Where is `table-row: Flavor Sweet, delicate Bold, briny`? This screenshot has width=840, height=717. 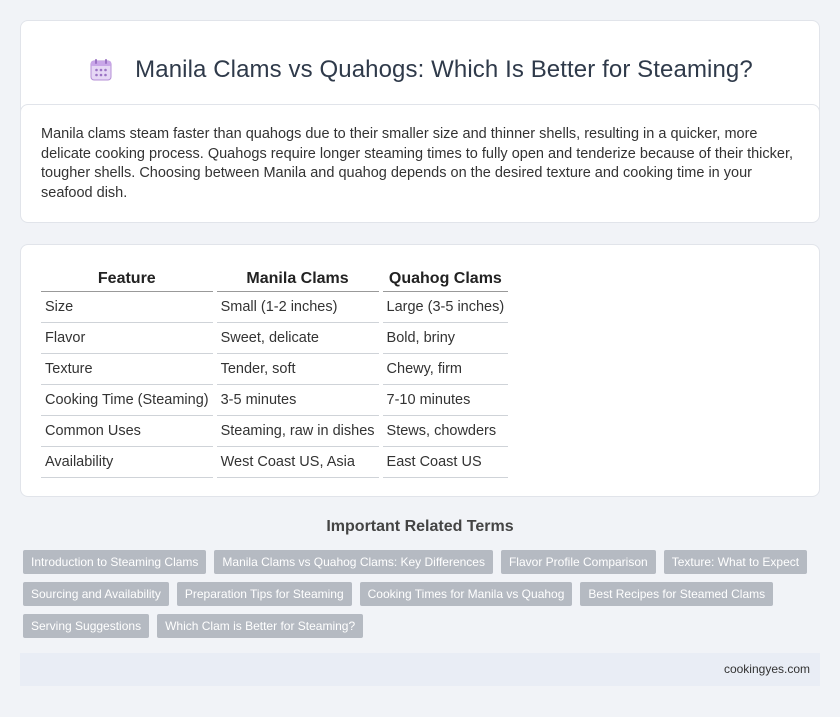 table-row: Flavor Sweet, delicate Bold, briny is located at coordinates (275, 338).